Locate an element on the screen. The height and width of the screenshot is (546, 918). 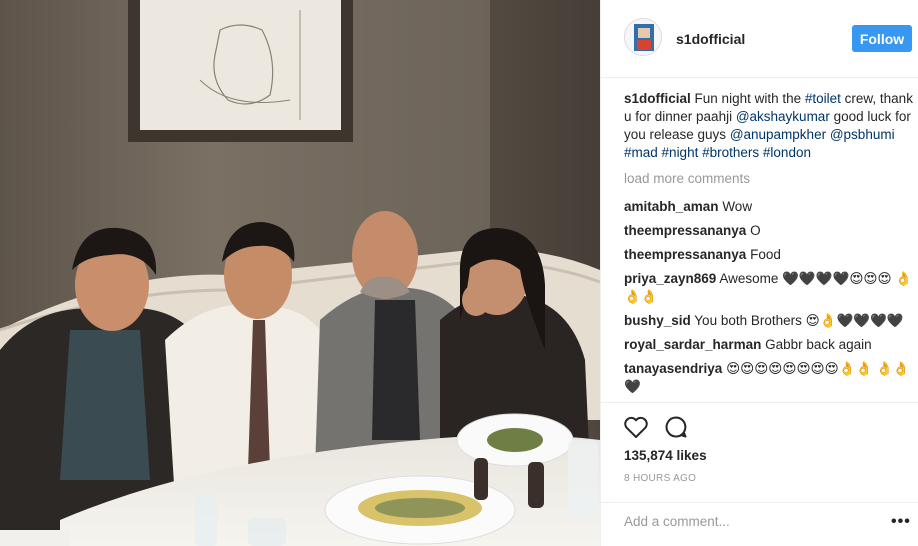
mention-psbhumi: @psbhumi is located at coordinates (862, 134).